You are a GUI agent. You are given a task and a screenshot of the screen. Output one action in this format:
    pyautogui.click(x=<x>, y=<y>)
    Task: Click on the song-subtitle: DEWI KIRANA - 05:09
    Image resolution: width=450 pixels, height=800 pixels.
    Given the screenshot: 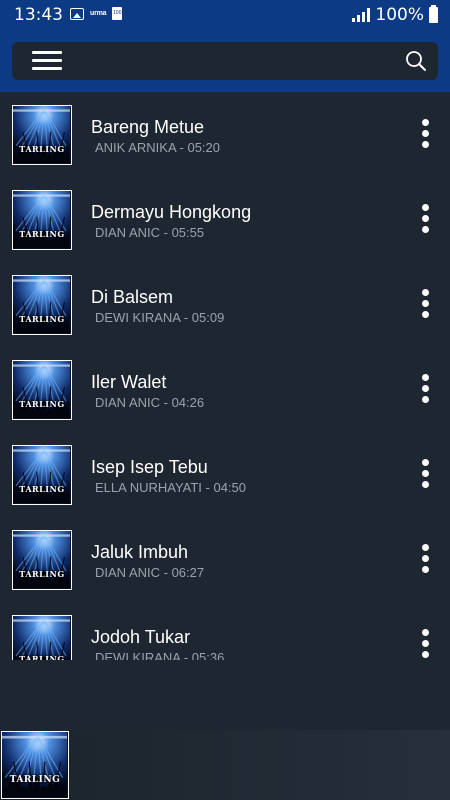 What is the action you would take?
    pyautogui.click(x=160, y=317)
    